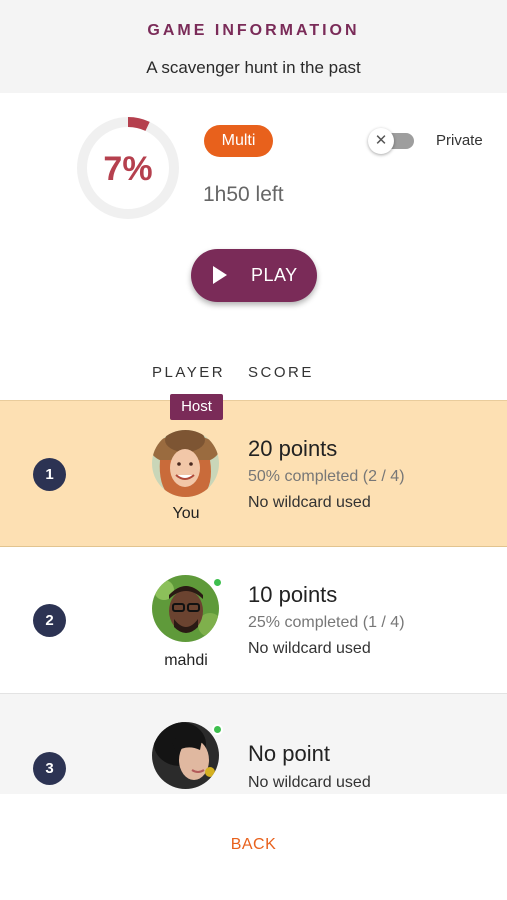  I want to click on player-points: 20 points, so click(293, 448).